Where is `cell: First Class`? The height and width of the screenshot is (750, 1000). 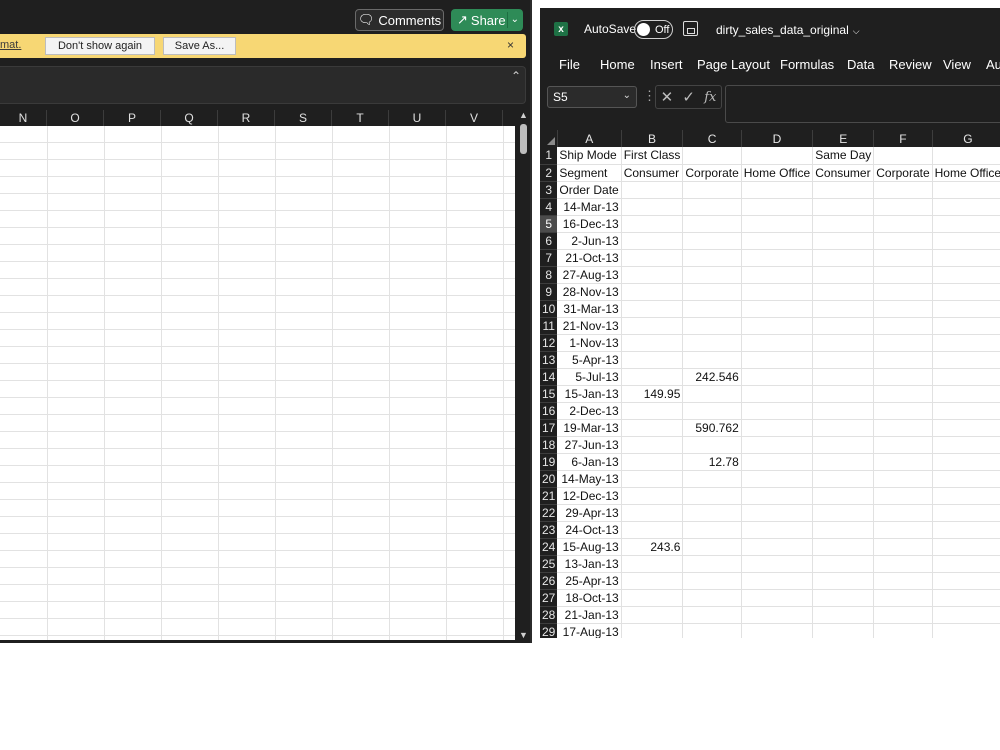 cell: First Class is located at coordinates (652, 156).